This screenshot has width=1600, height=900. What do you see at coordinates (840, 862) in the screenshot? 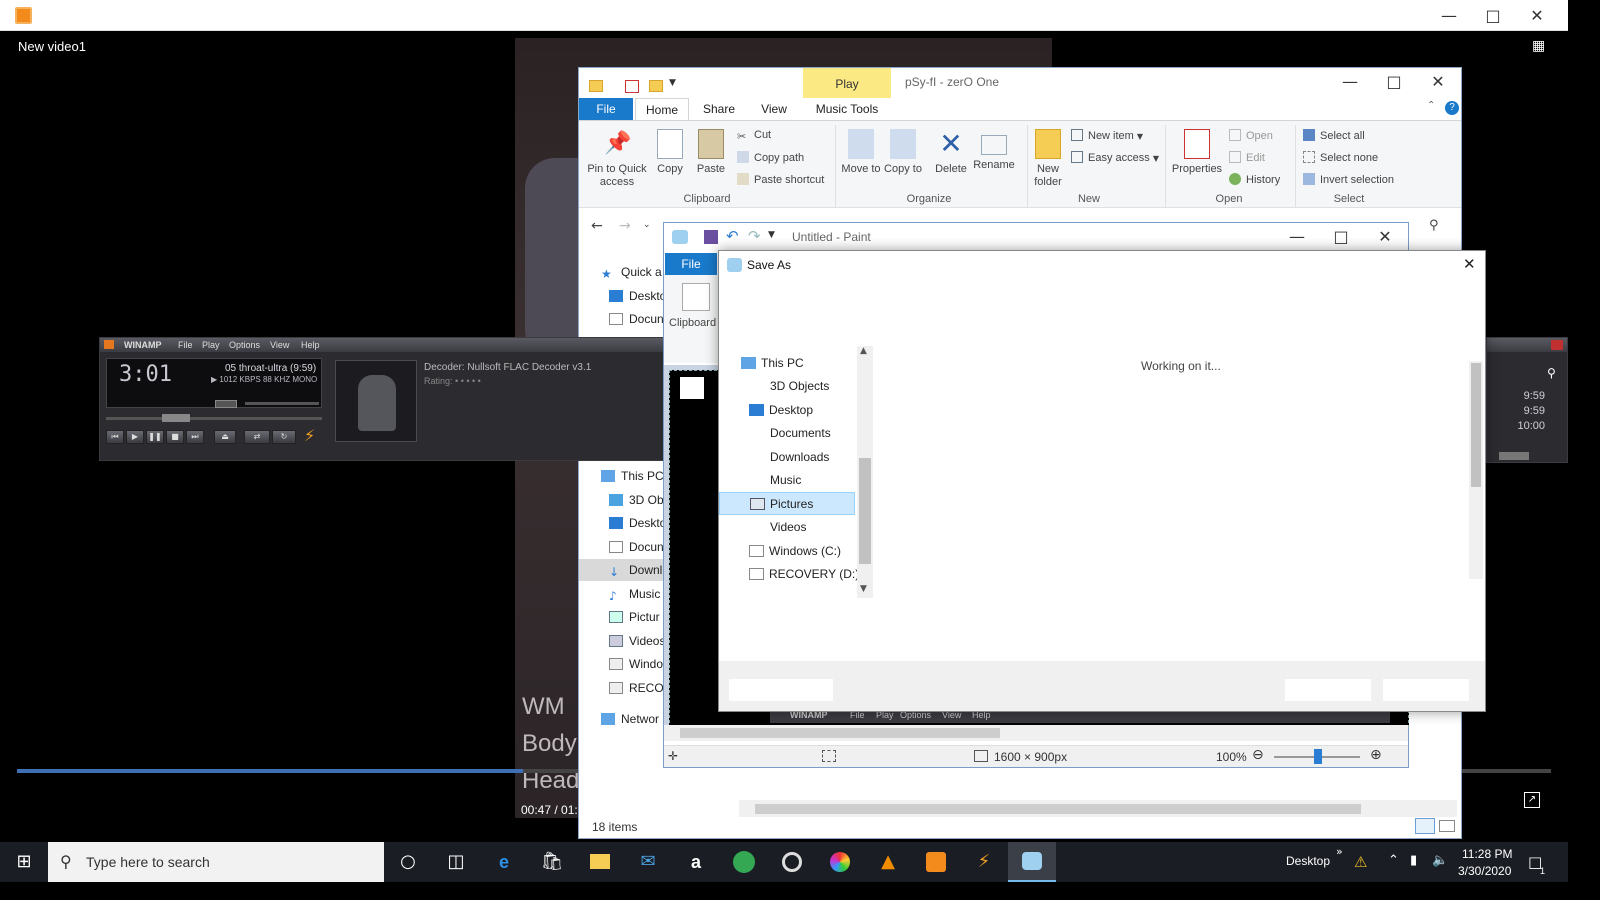
I see `color-app-icon` at bounding box center [840, 862].